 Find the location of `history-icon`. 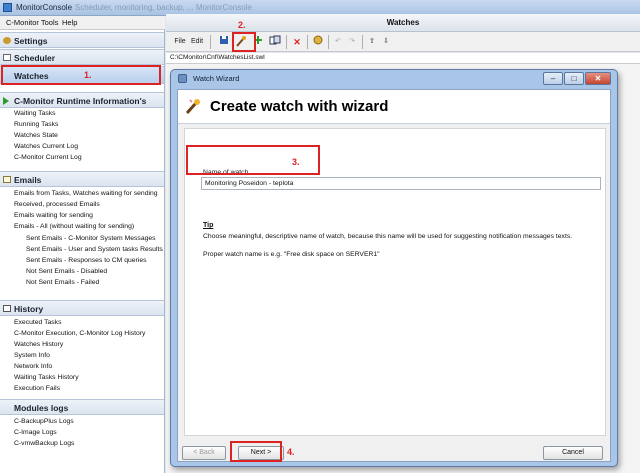

history-icon is located at coordinates (7, 308).